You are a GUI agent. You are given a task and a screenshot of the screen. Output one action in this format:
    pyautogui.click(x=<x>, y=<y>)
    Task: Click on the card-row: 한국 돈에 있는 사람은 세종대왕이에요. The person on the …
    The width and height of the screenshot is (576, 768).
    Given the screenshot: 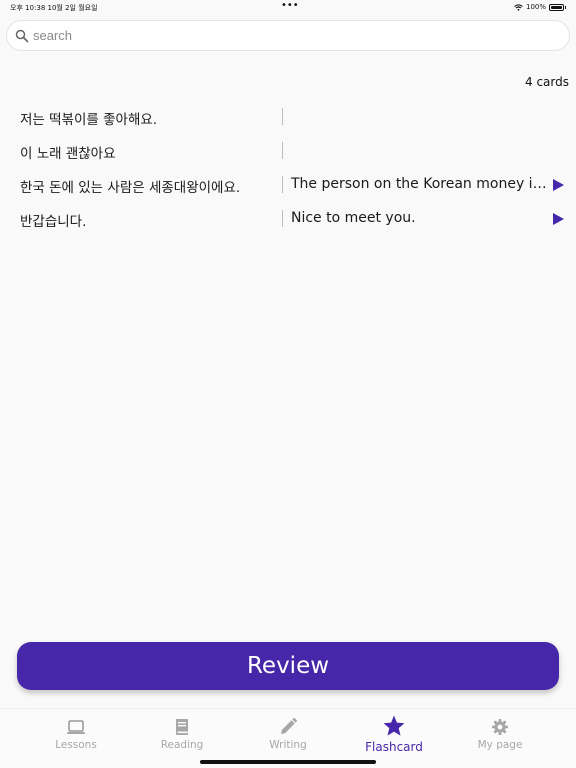 What is the action you would take?
    pyautogui.click(x=288, y=185)
    